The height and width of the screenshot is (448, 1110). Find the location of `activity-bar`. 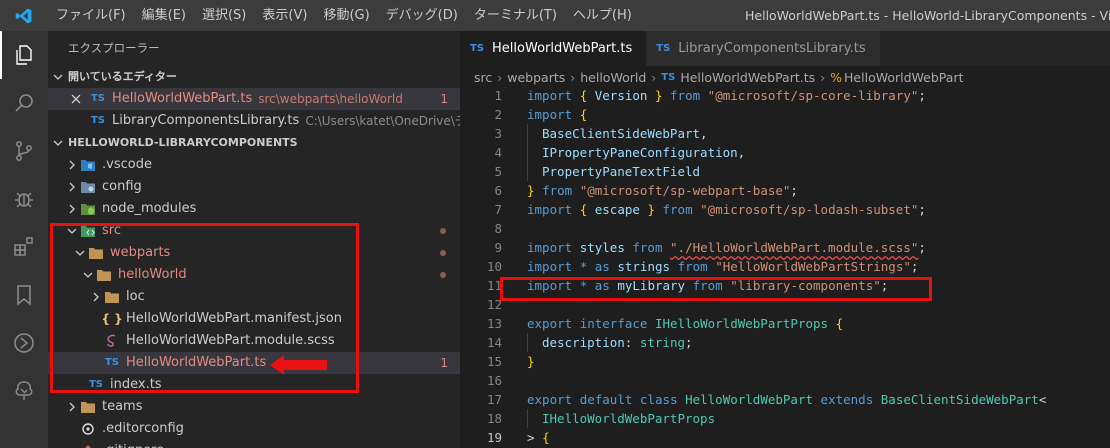

activity-bar is located at coordinates (24, 239).